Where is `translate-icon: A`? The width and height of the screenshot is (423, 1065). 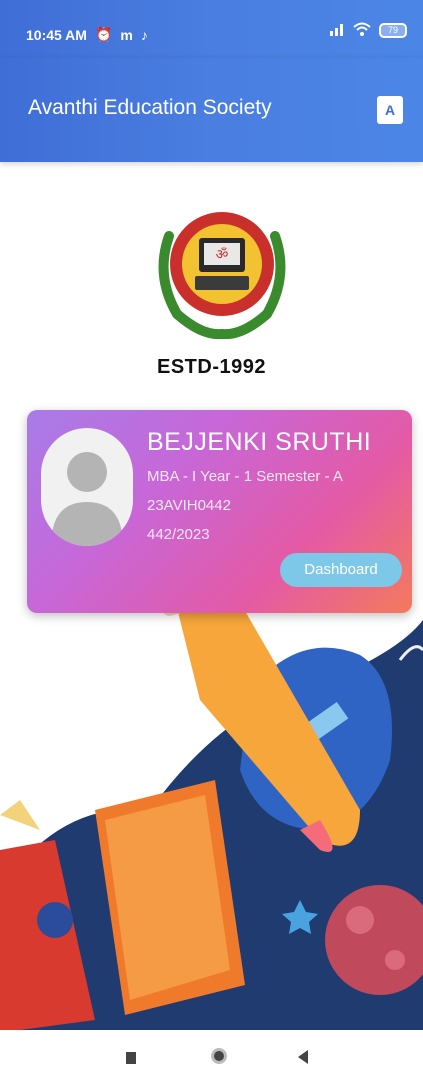 translate-icon: A is located at coordinates (390, 110).